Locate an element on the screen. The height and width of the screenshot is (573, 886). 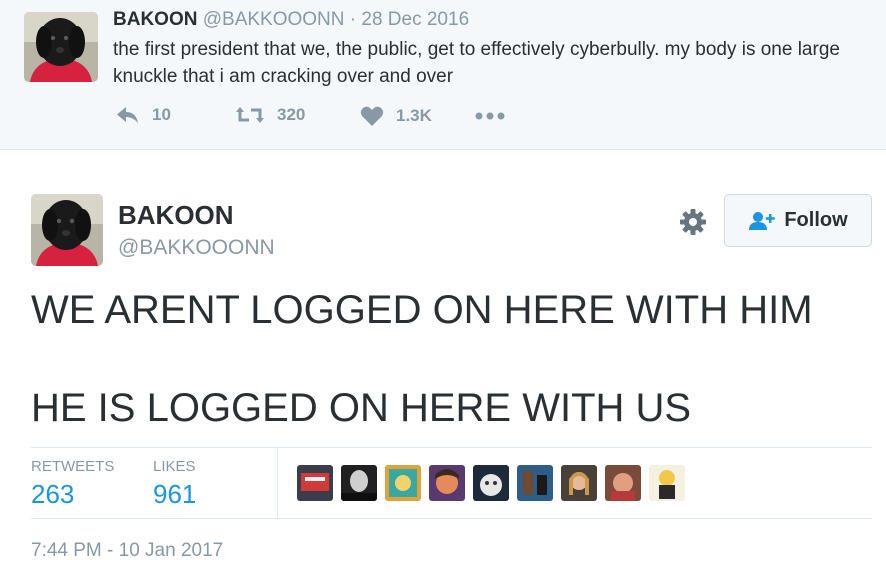
likes-label: LIKES is located at coordinates (174, 466).